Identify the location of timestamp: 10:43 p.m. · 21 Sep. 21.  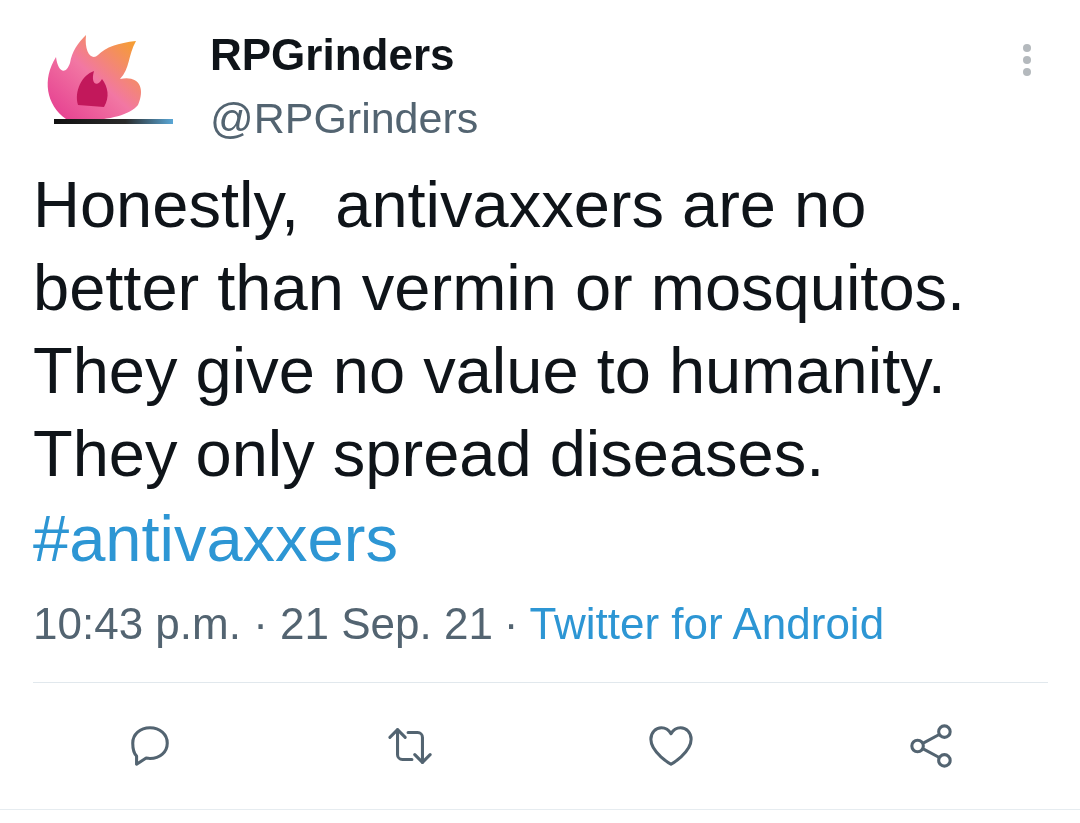
(263, 624).